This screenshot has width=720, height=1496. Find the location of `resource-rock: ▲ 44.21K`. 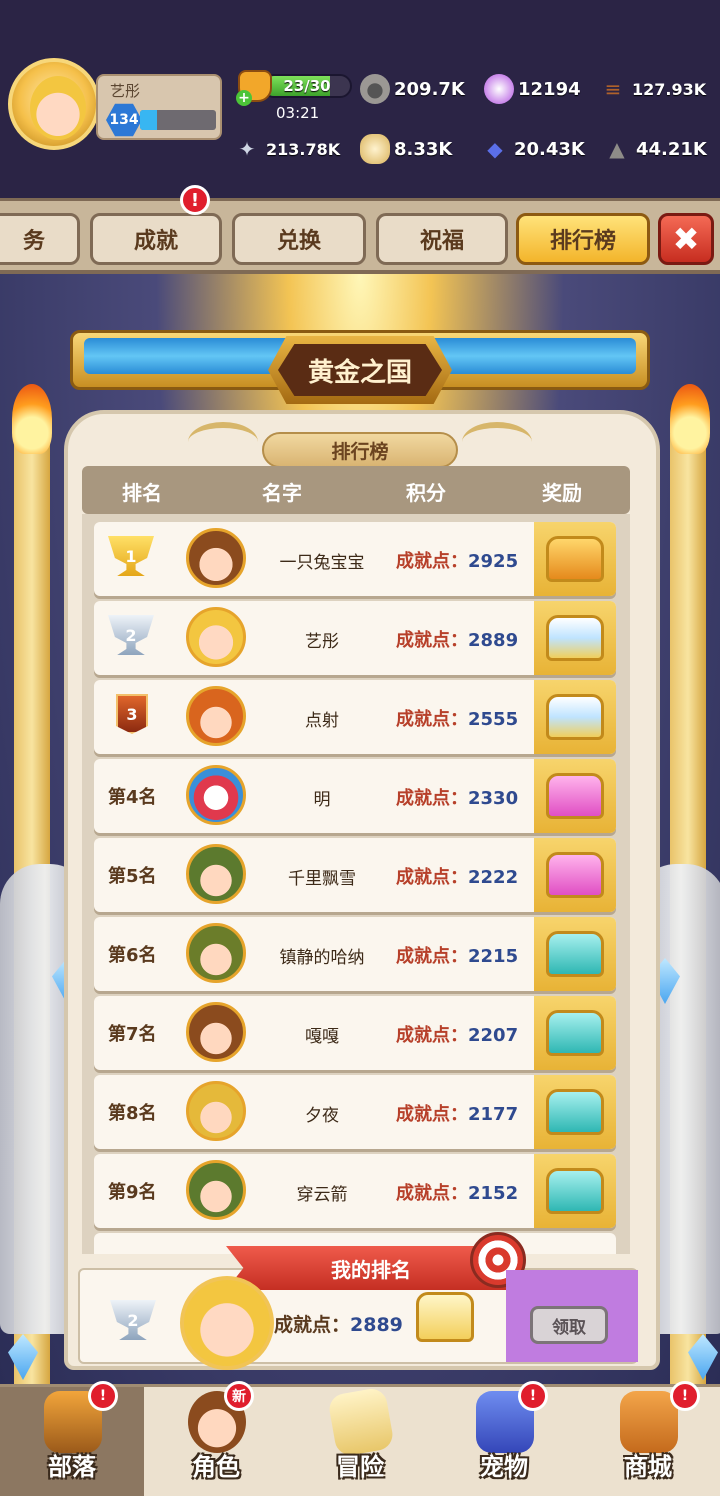

resource-rock: ▲ 44.21K is located at coordinates (654, 149).